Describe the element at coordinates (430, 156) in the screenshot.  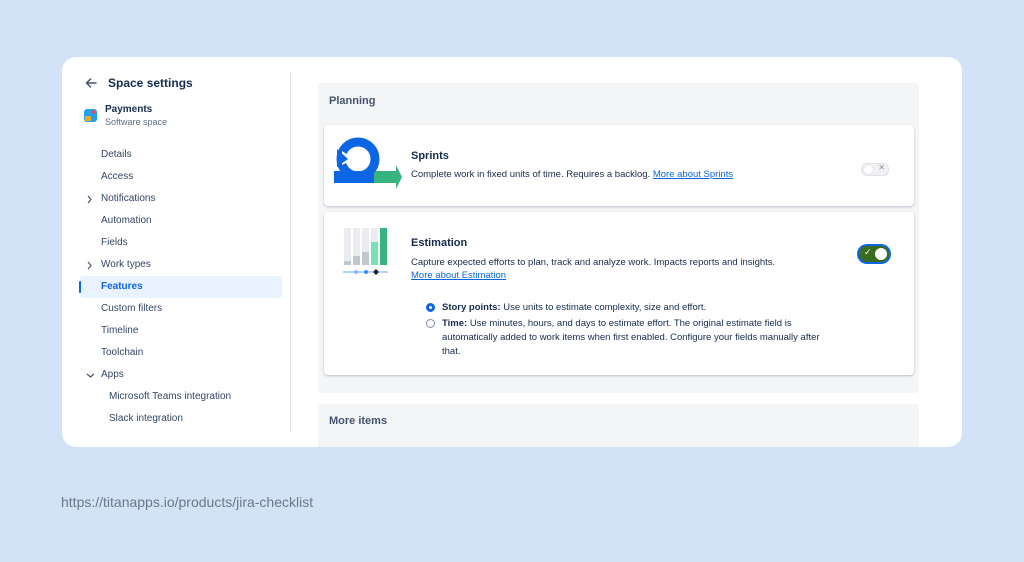
I see `sprints-title: Sprints` at that location.